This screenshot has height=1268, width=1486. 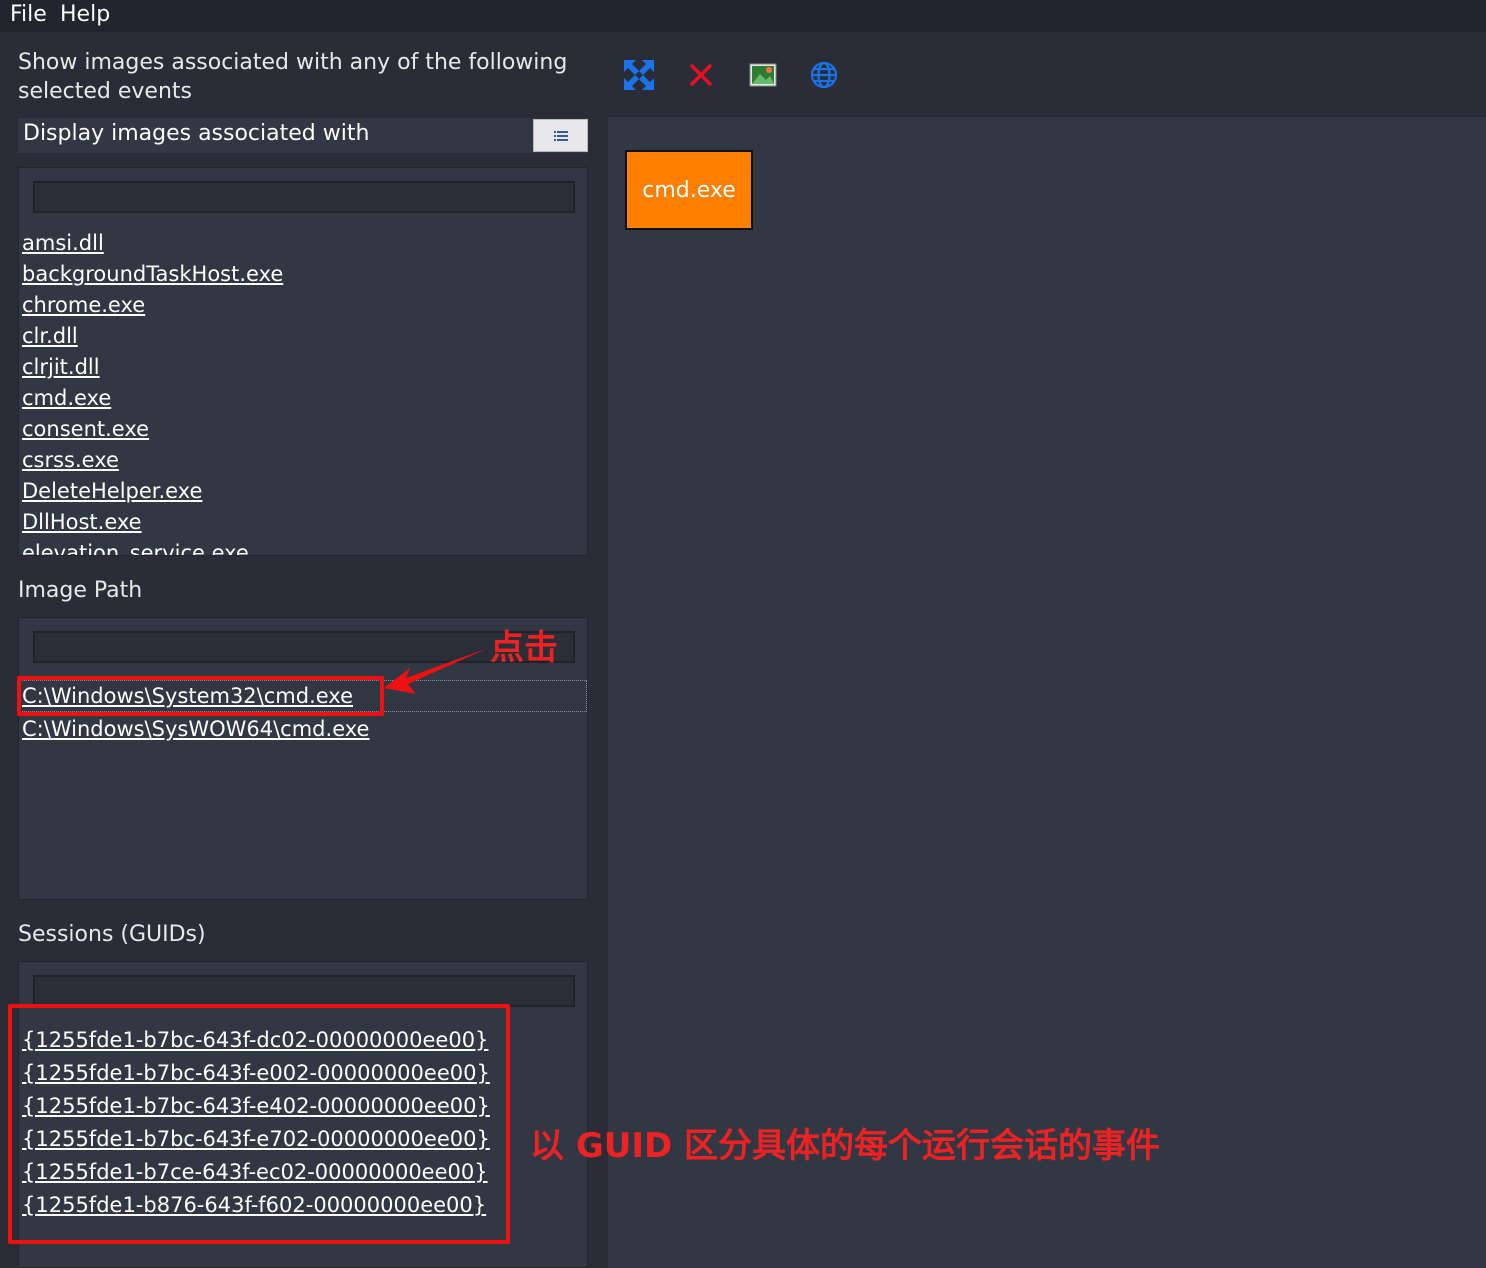 I want to click on list-item: csrss.exe, so click(x=302, y=460).